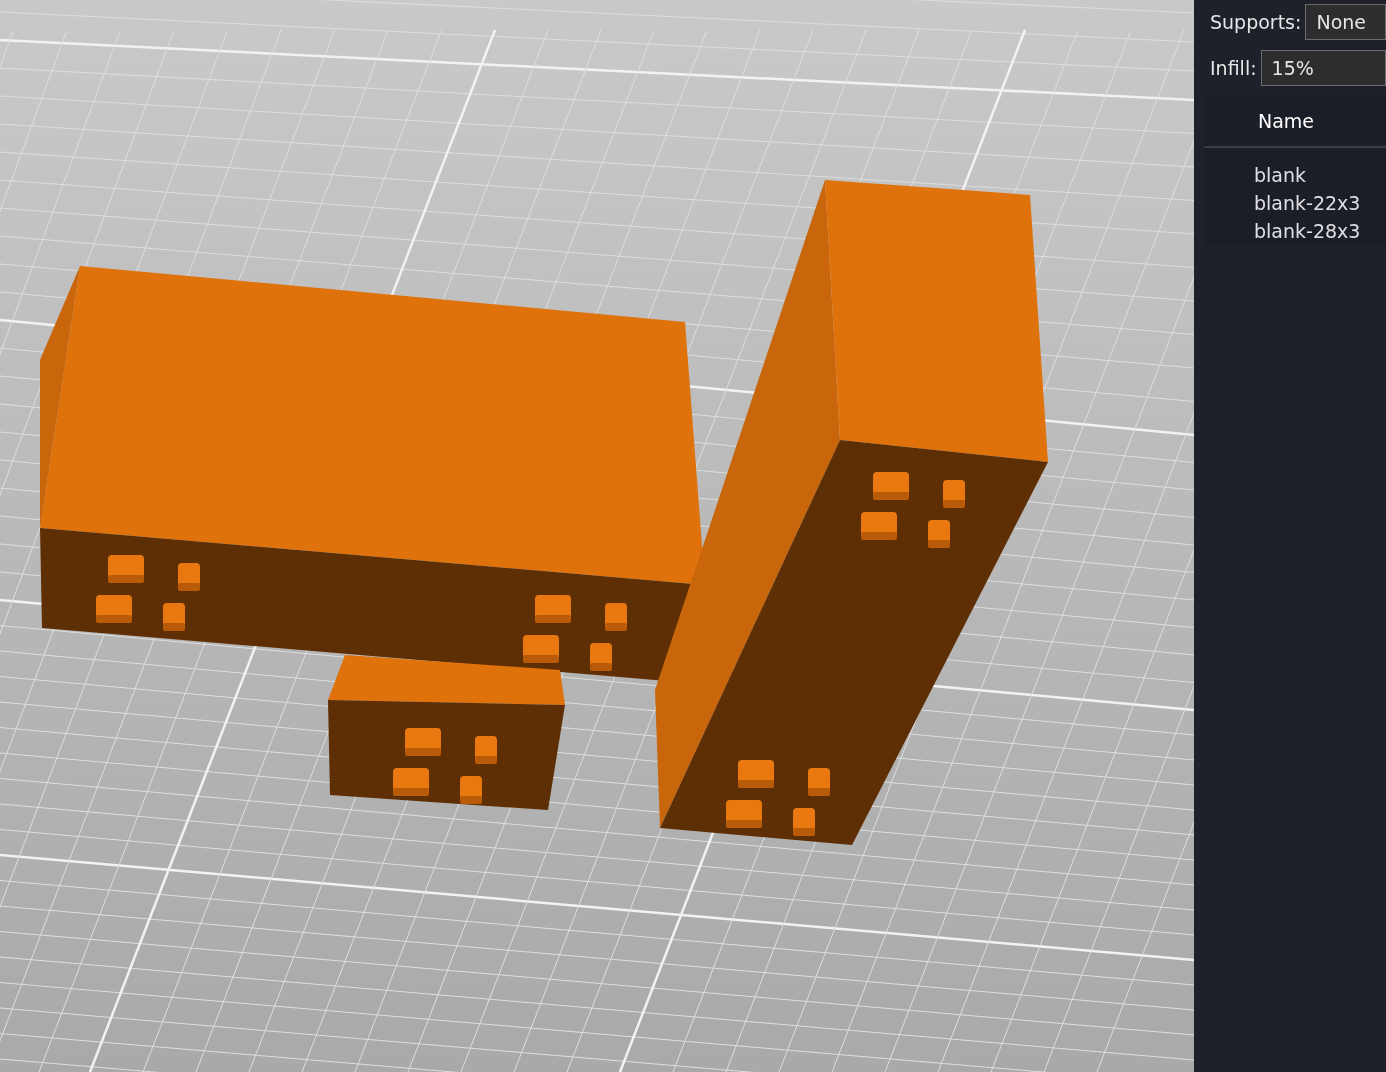 The height and width of the screenshot is (1072, 1386). What do you see at coordinates (446, 732) in the screenshot?
I see `box-model-drawing` at bounding box center [446, 732].